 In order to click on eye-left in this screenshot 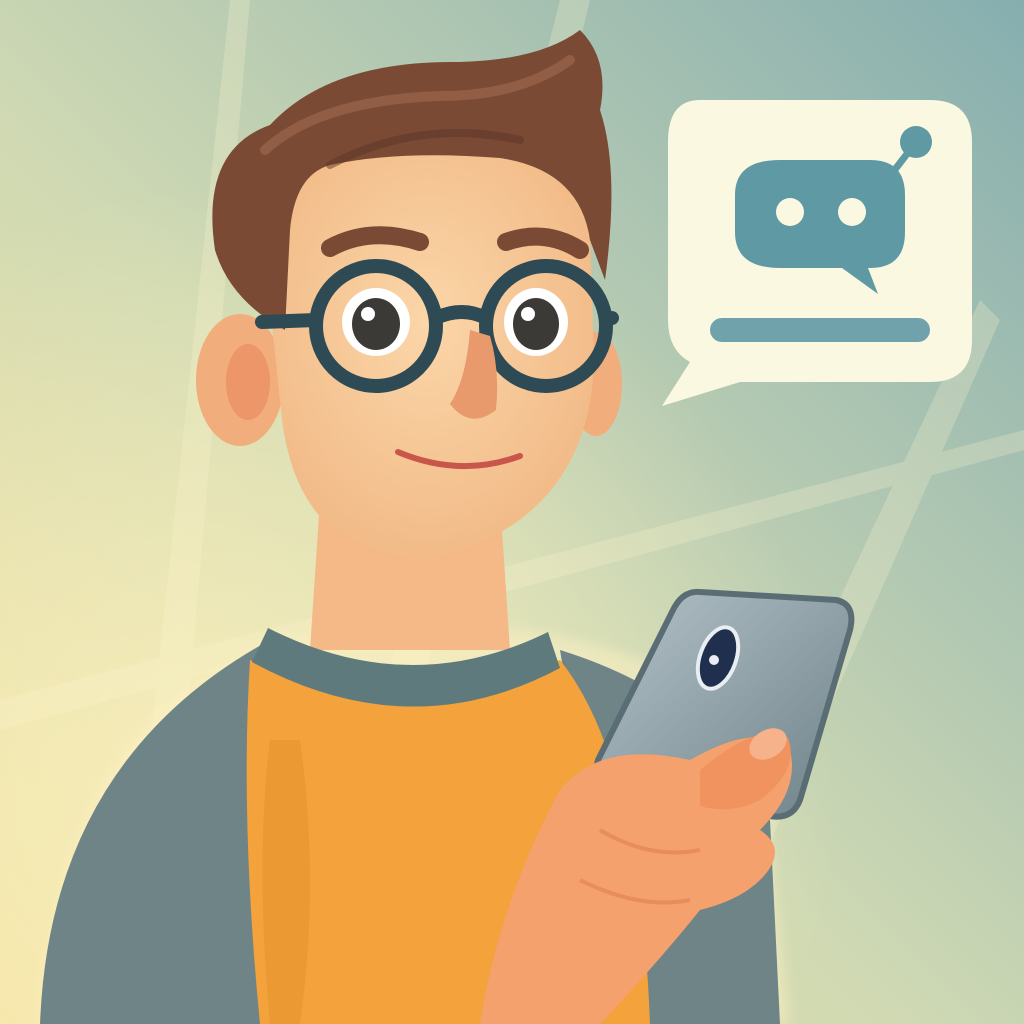, I will do `click(376, 322)`.